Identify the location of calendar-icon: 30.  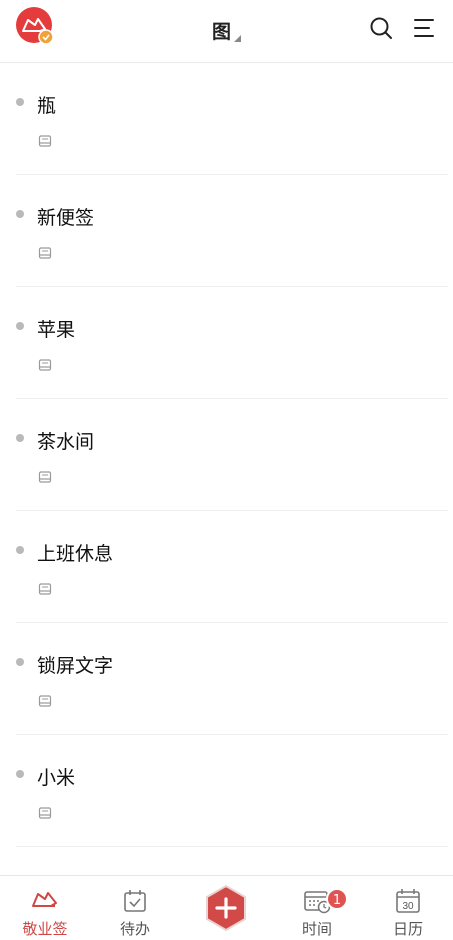
(408, 901).